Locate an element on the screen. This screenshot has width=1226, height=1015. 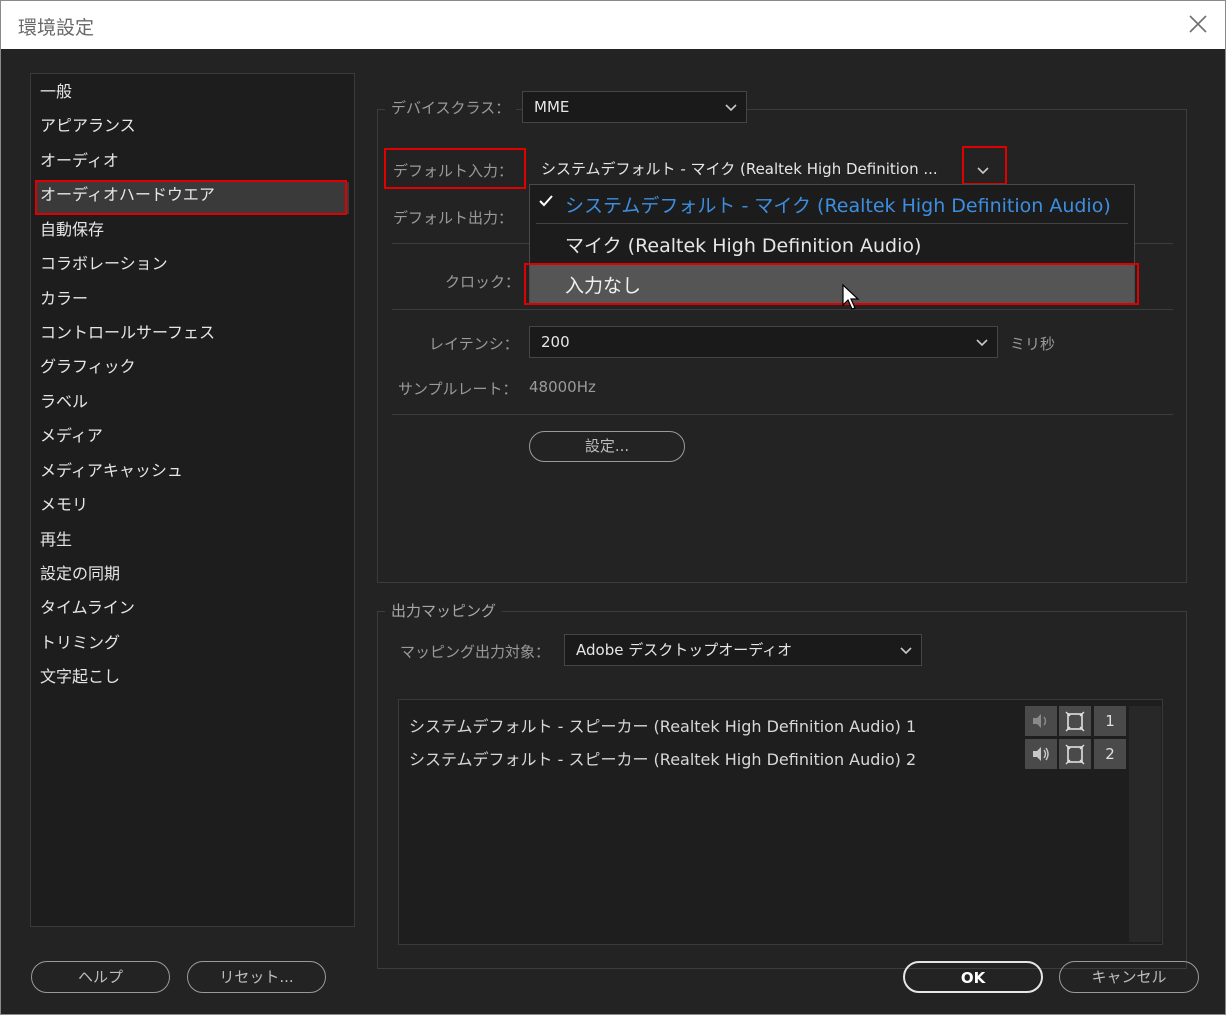
sidebar-item-graphics: グラフィック is located at coordinates (88, 367).